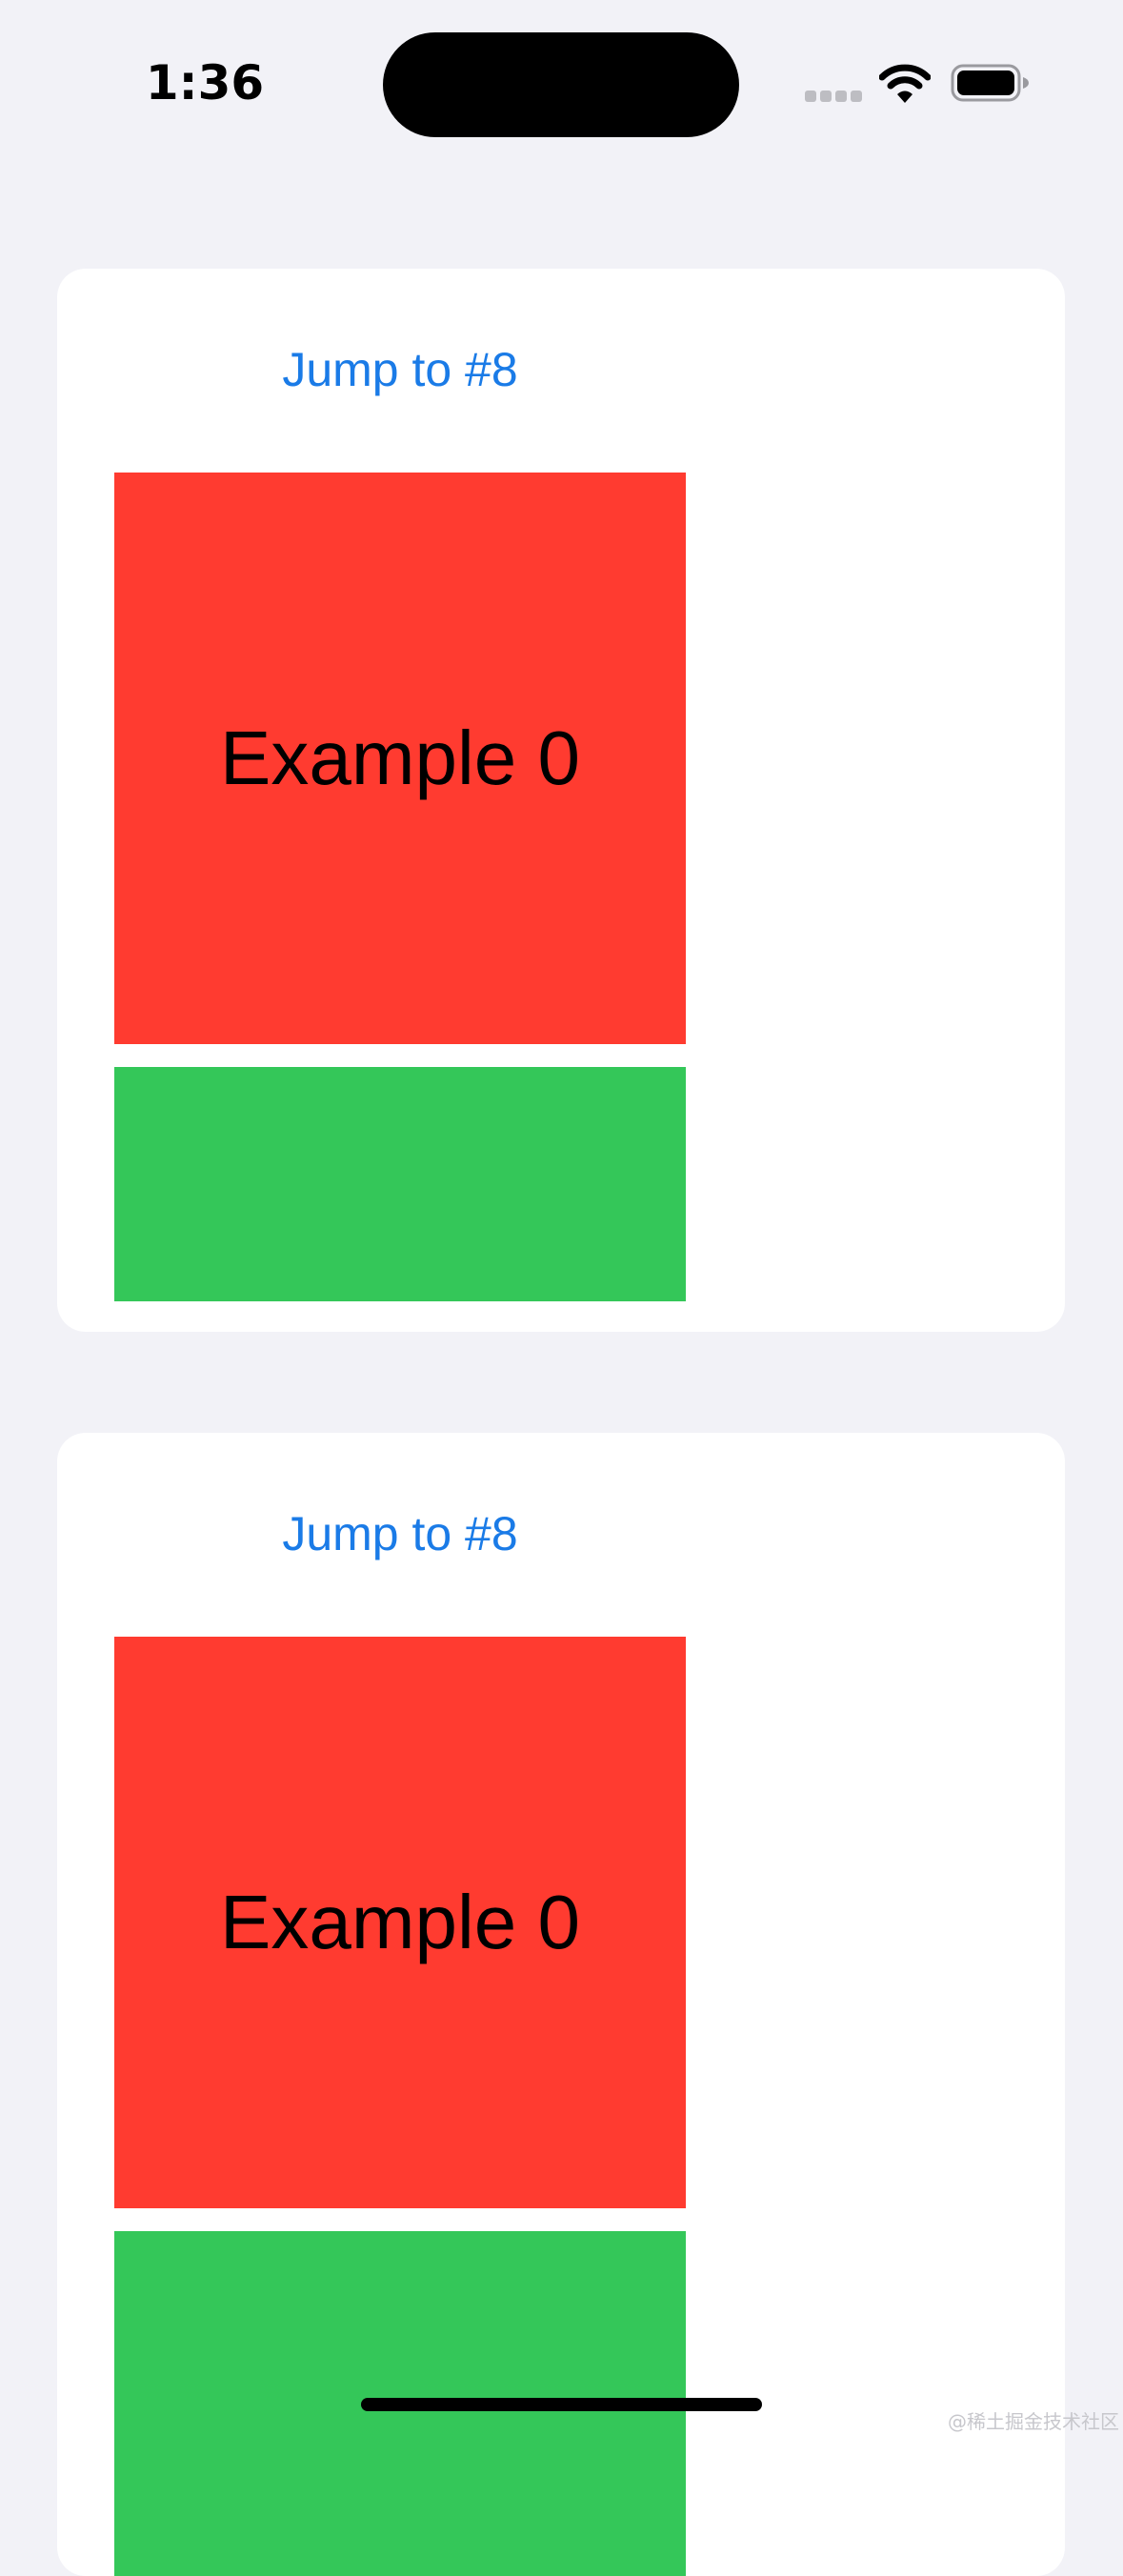 The image size is (1123, 2576). What do you see at coordinates (1033, 2421) in the screenshot?
I see `watermark: @稀土掘金技术社区` at bounding box center [1033, 2421].